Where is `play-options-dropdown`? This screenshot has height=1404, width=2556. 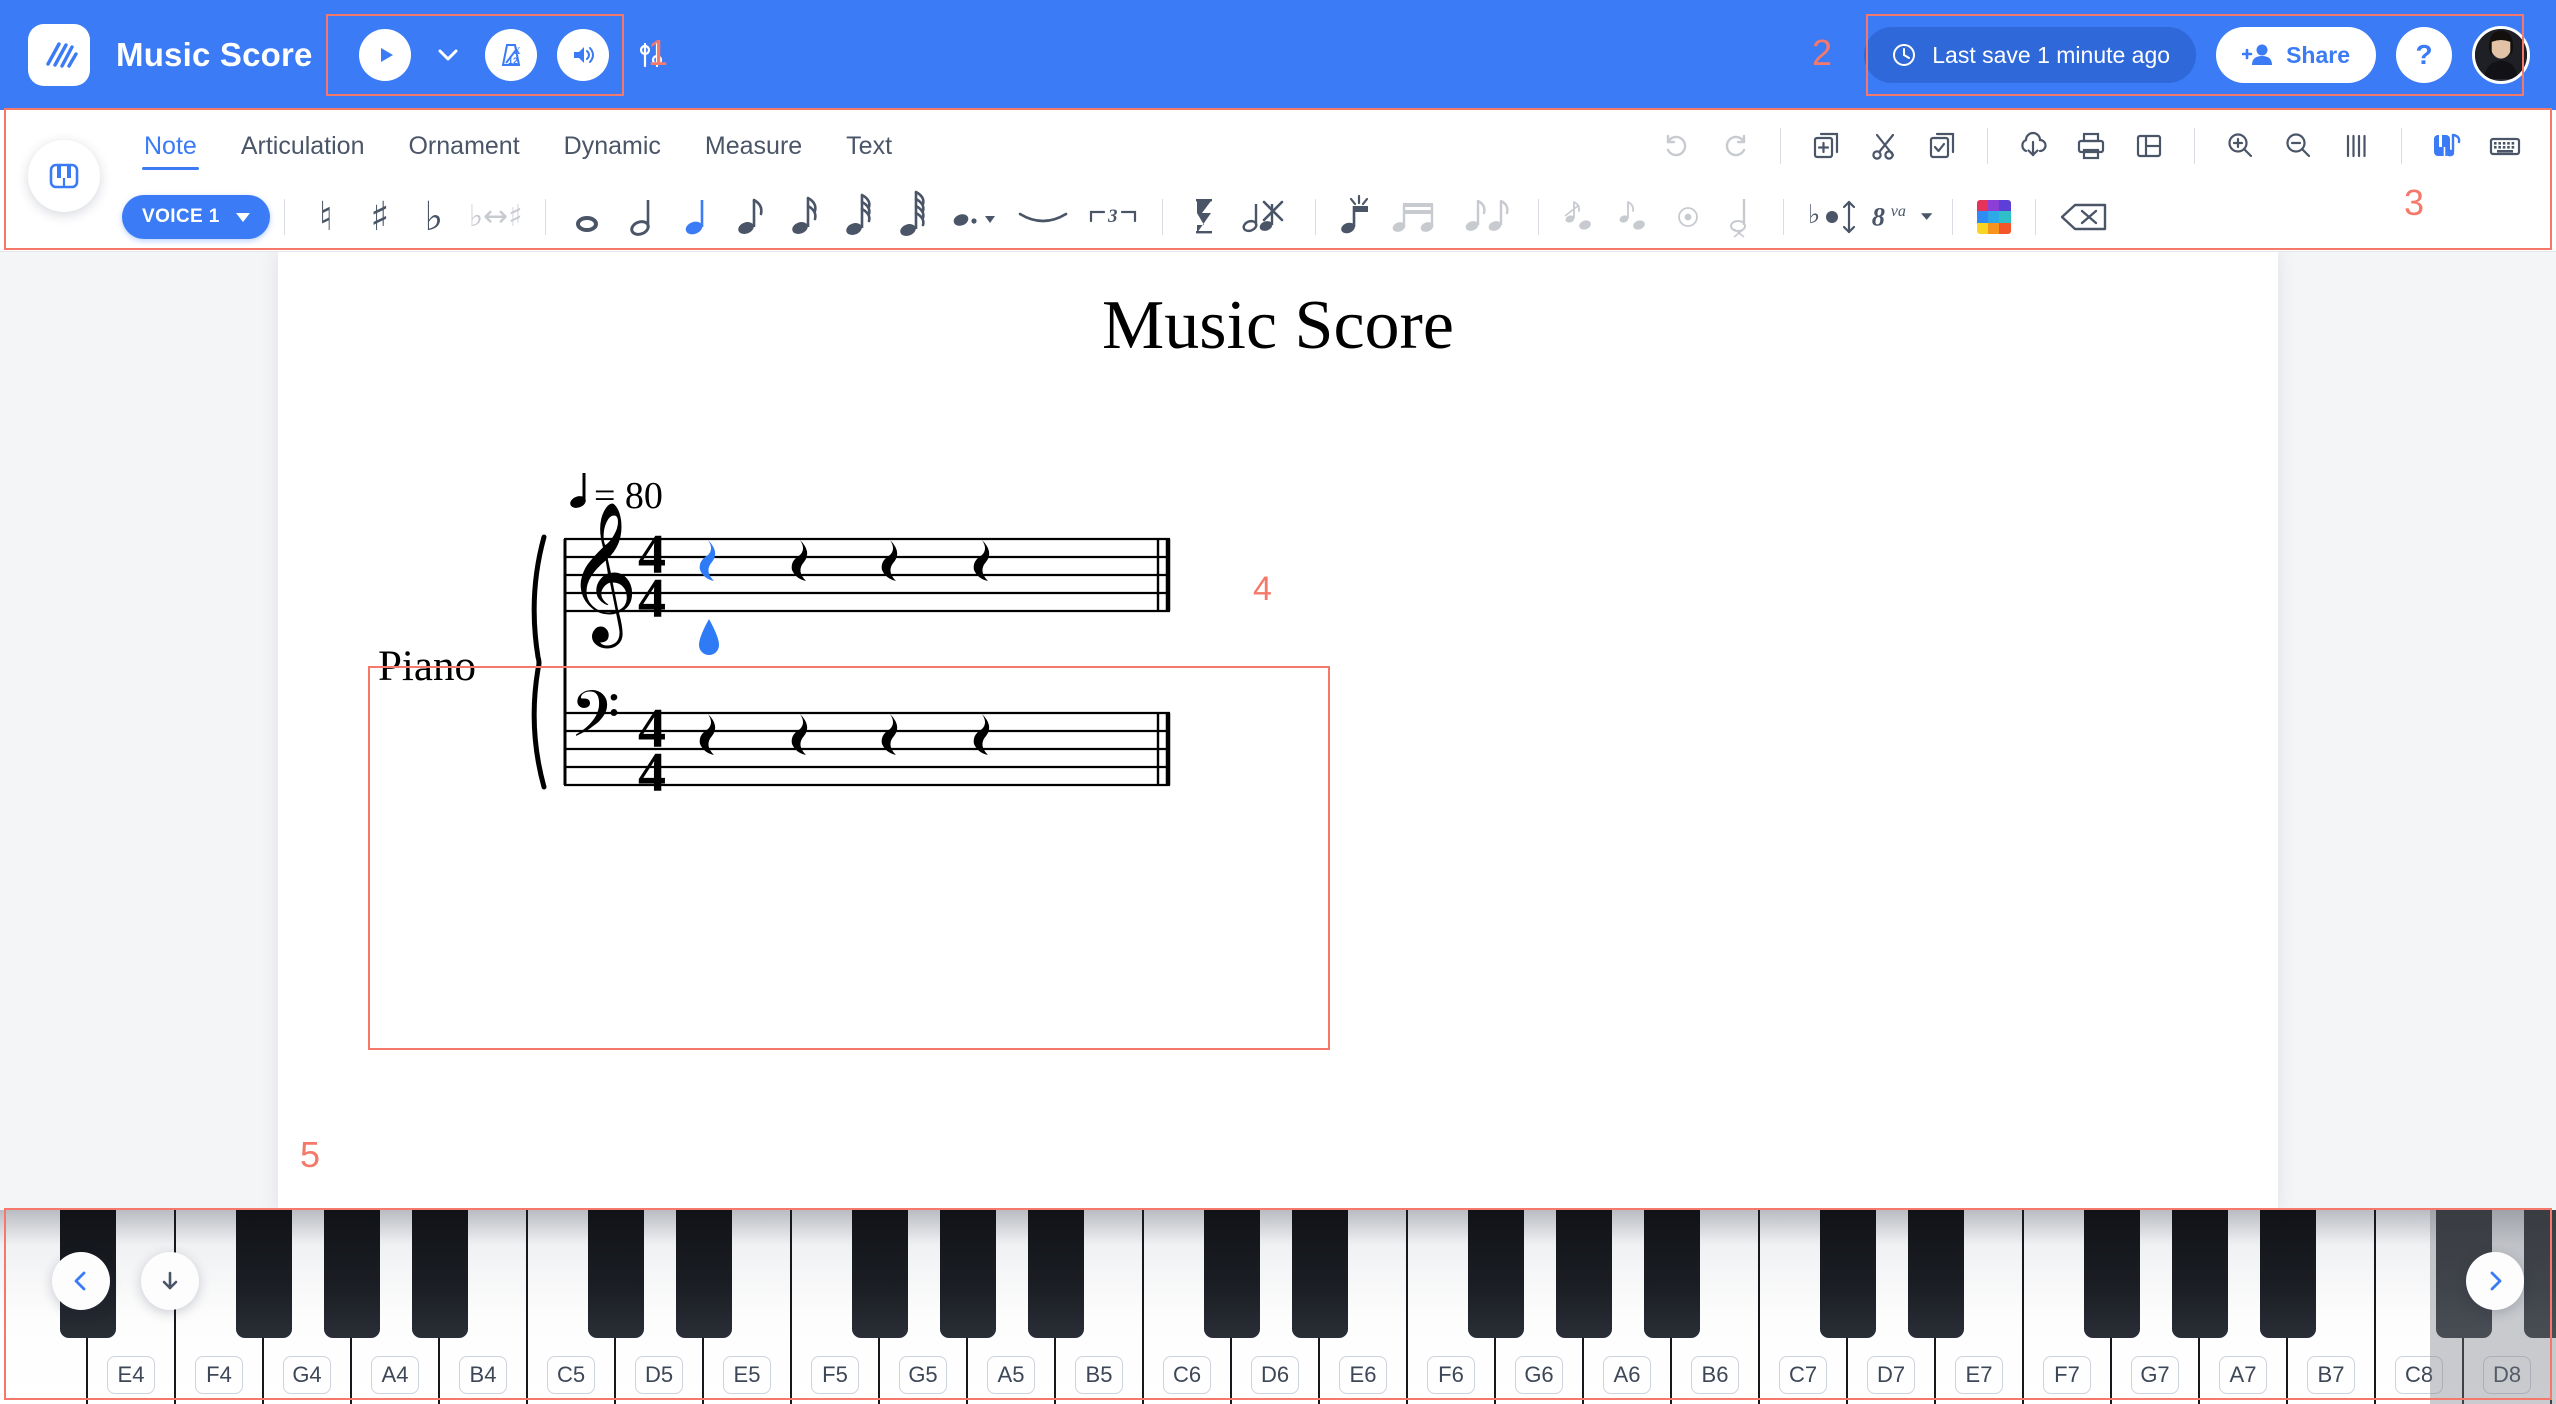 play-options-dropdown is located at coordinates (448, 55).